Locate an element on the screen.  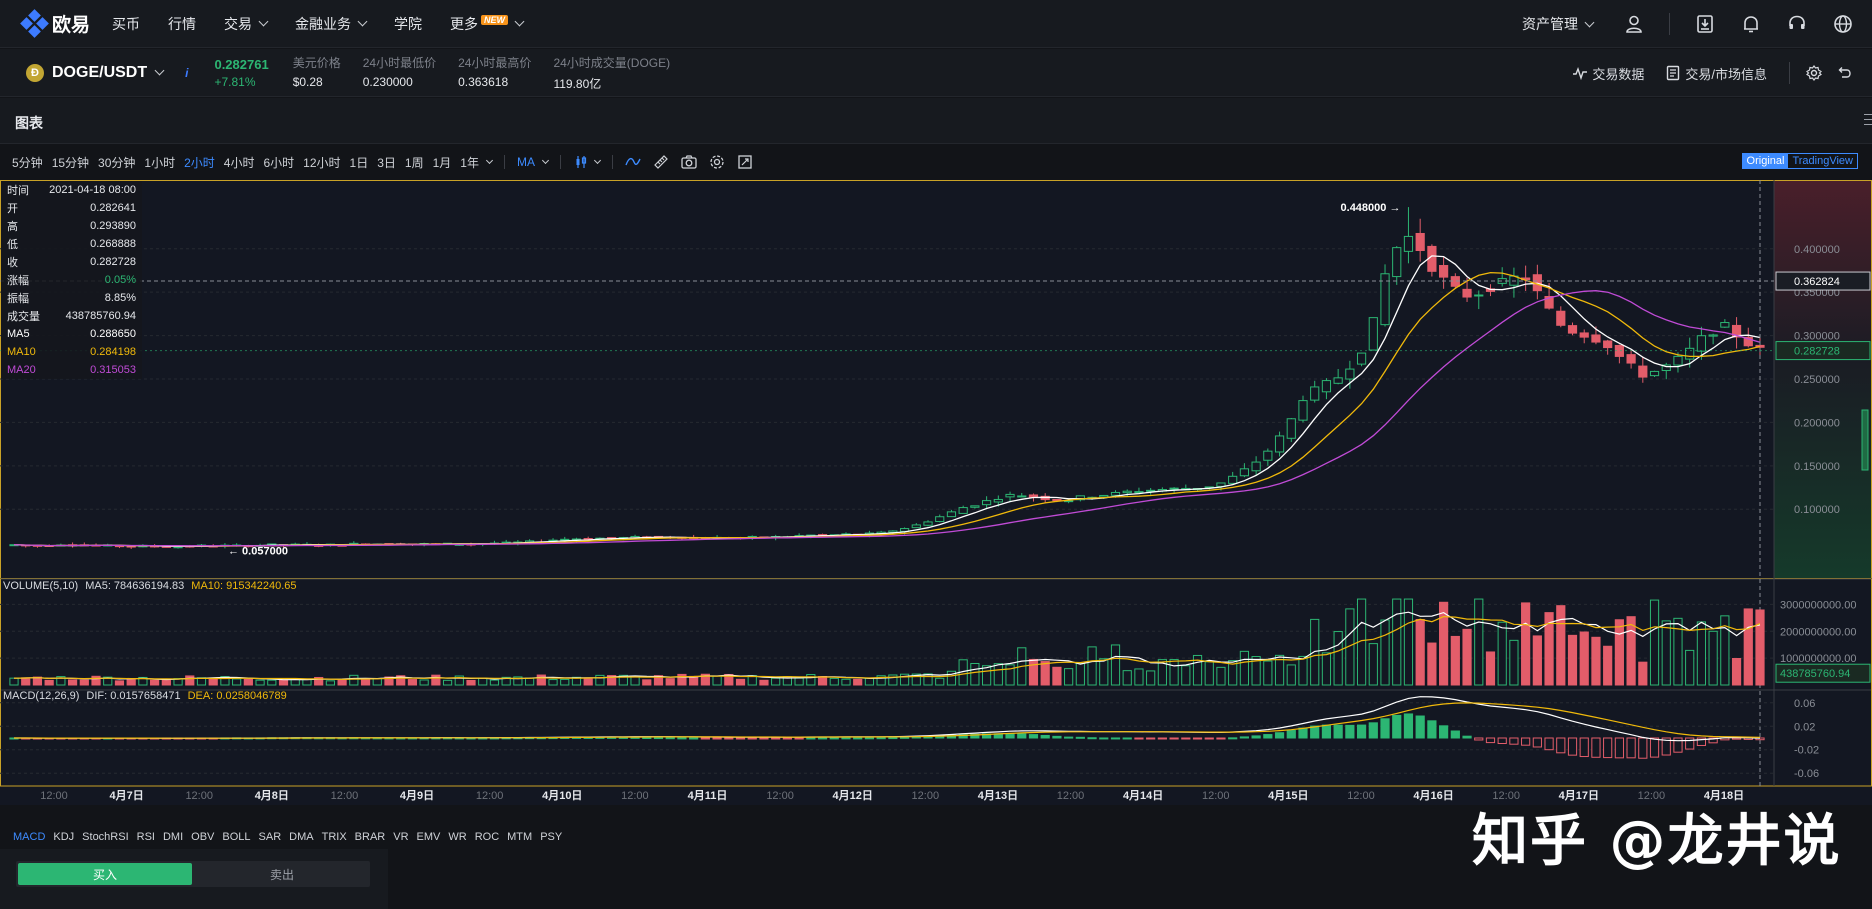
user-icon is located at coordinates (1634, 24).